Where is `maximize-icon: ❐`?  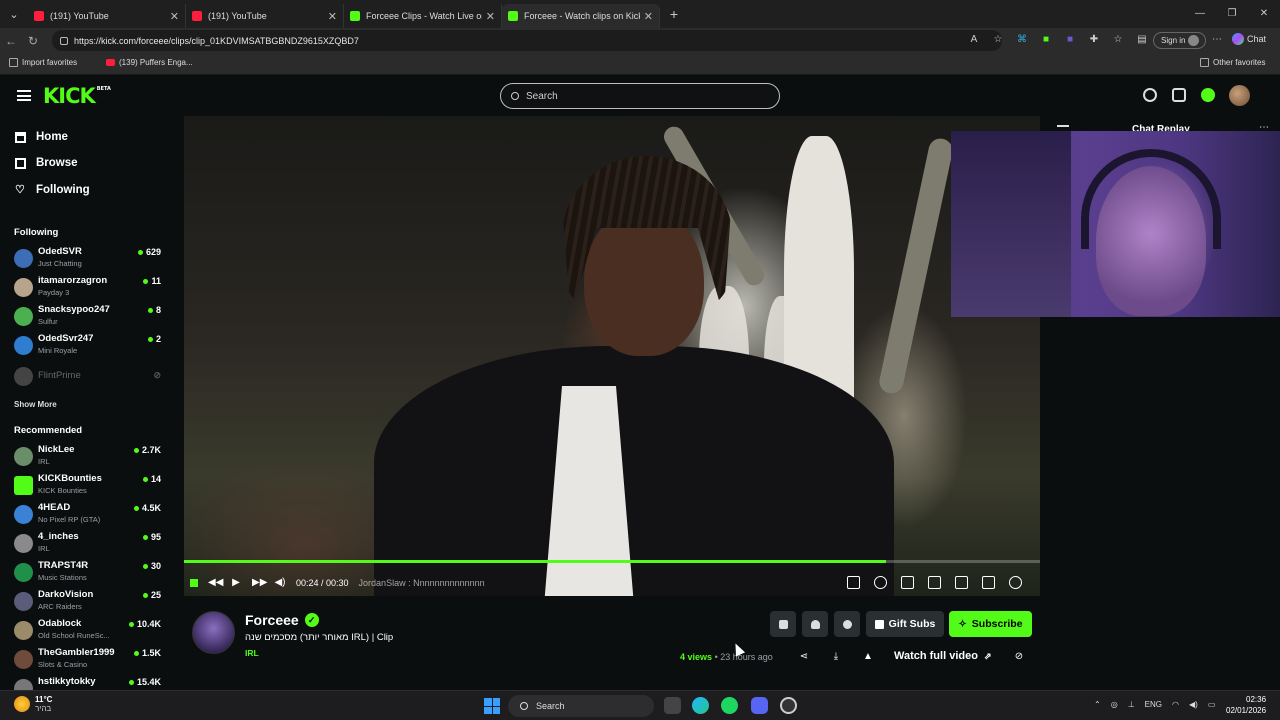
maximize-icon: ❐ is located at coordinates (1232, 14).